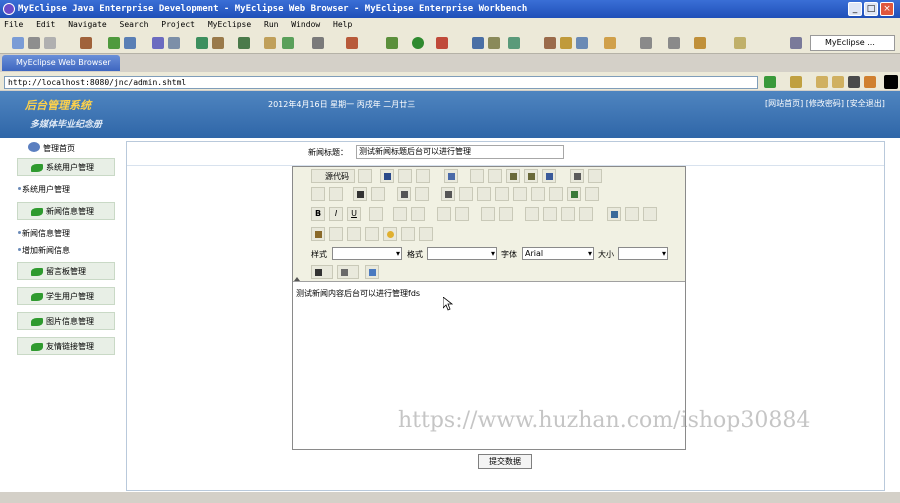  What do you see at coordinates (367, 253) in the screenshot?
I see `style-select` at bounding box center [367, 253].